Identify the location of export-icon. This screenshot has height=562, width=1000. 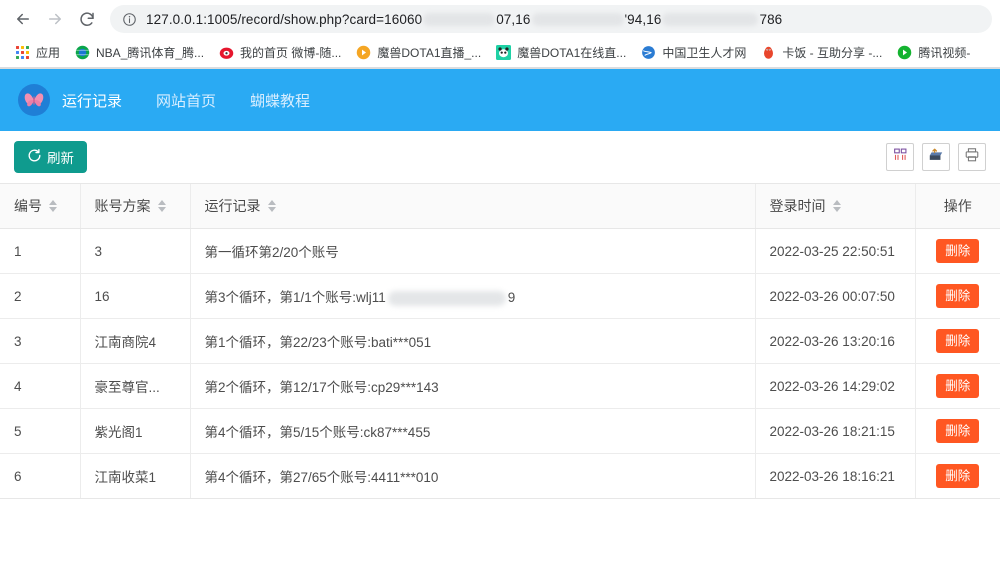
(936, 157).